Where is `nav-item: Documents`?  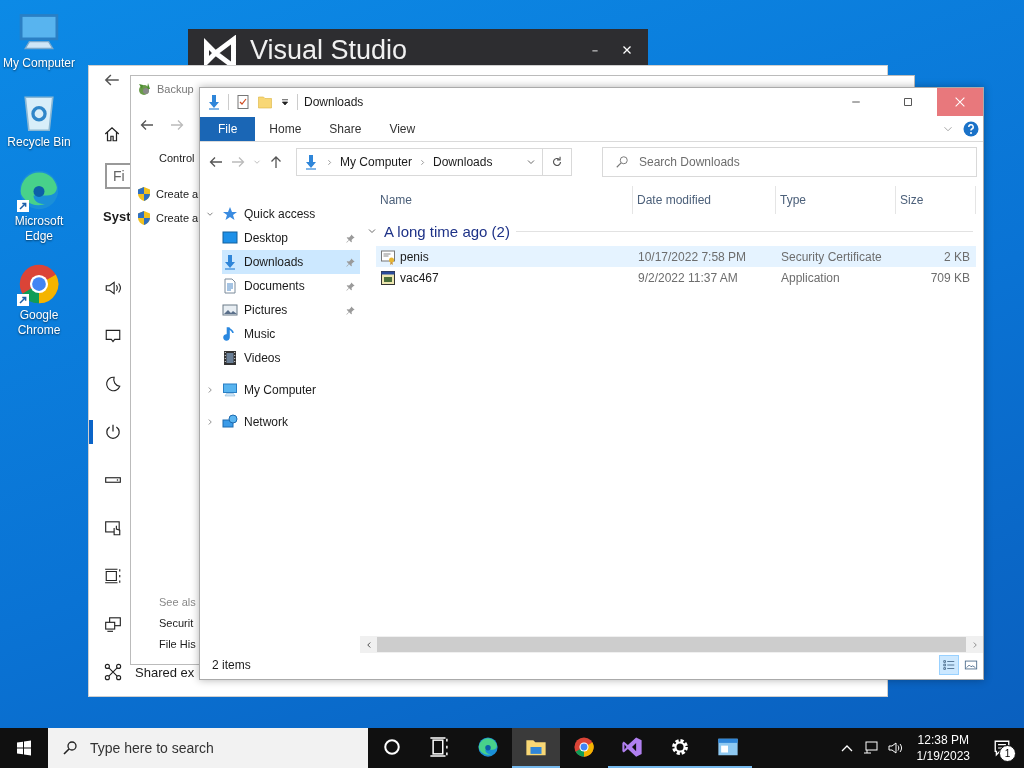
nav-item: Documents is located at coordinates (291, 286).